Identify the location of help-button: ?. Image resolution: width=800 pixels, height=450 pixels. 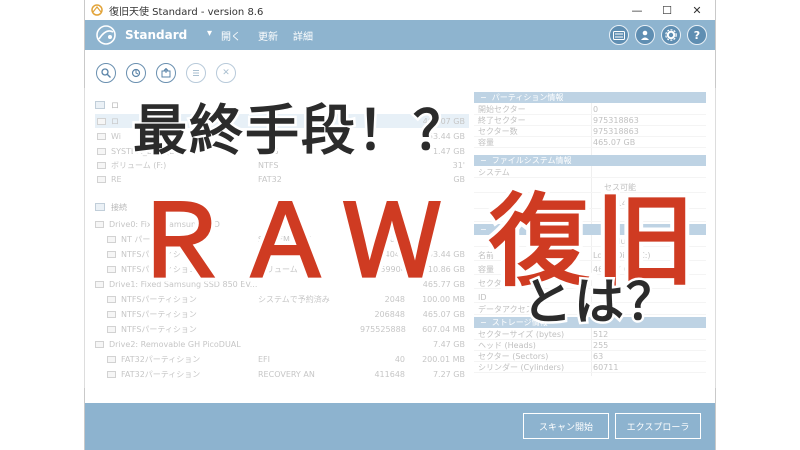
(697, 35).